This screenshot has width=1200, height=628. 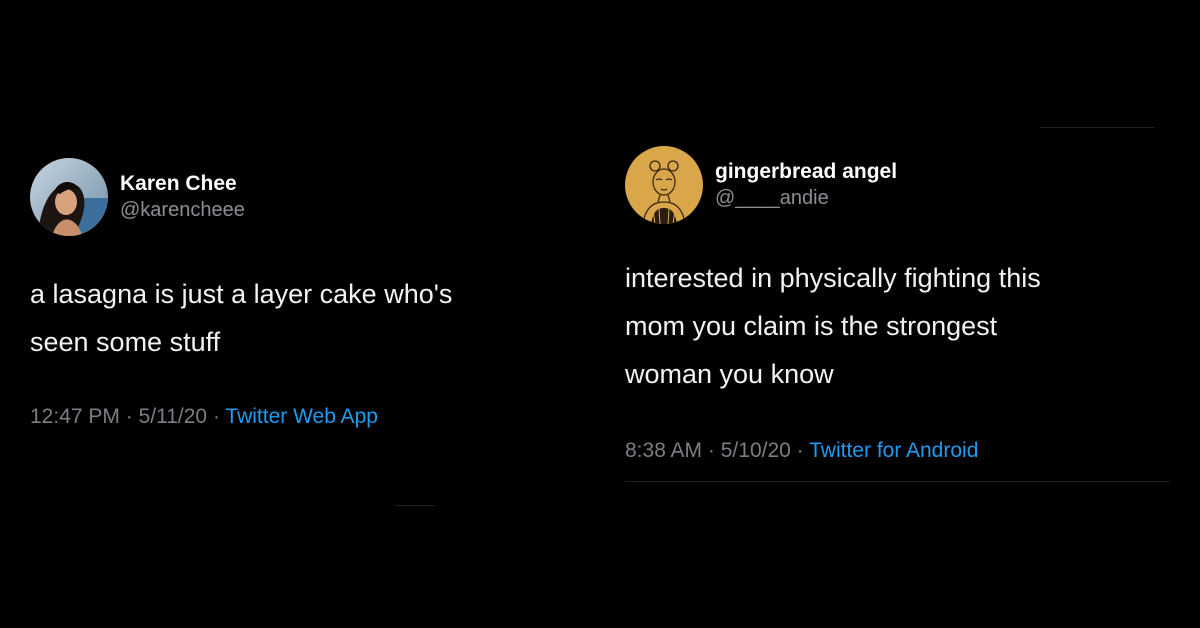 What do you see at coordinates (173, 416) in the screenshot?
I see `tweet-date: 5/11/20` at bounding box center [173, 416].